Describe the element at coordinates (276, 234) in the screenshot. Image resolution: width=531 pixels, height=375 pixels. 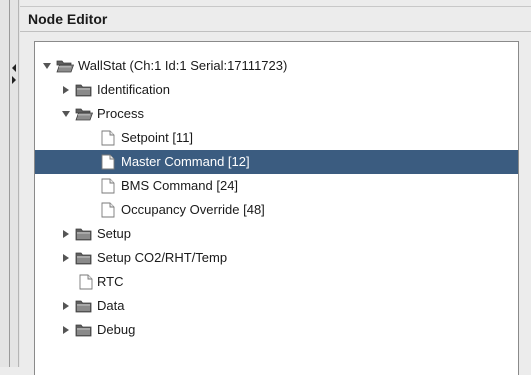
I see `tree-node-setup: Setup` at that location.